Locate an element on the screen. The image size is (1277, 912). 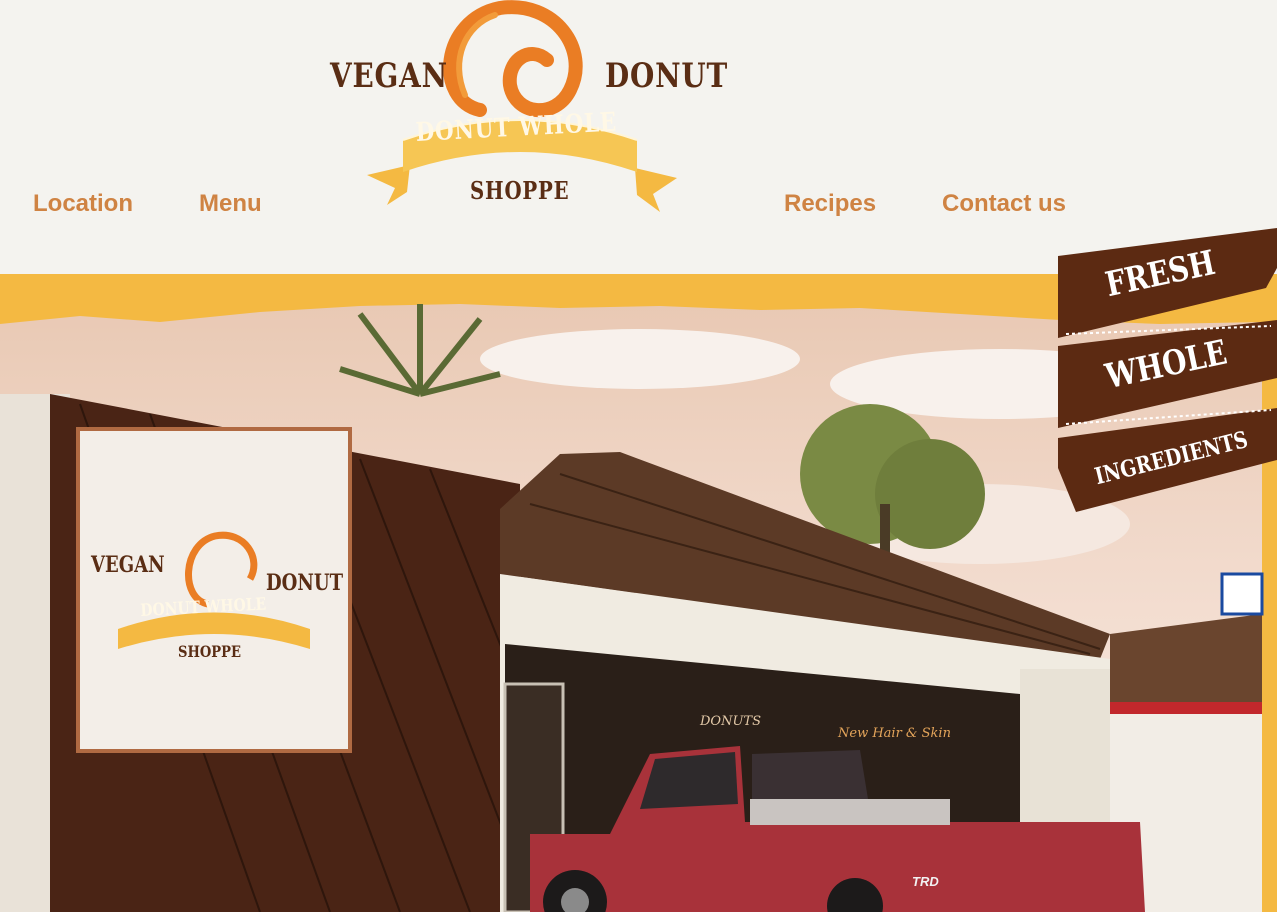
logo-donut-text: DONUT is located at coordinates (667, 76).